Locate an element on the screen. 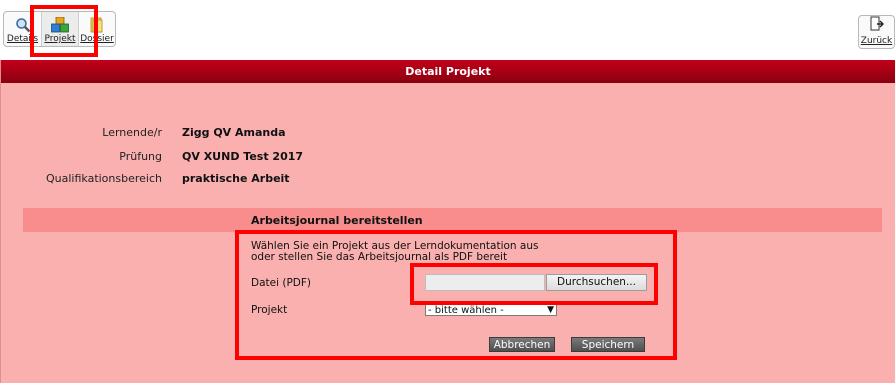  info-label: Prüfung is located at coordinates (140, 156).